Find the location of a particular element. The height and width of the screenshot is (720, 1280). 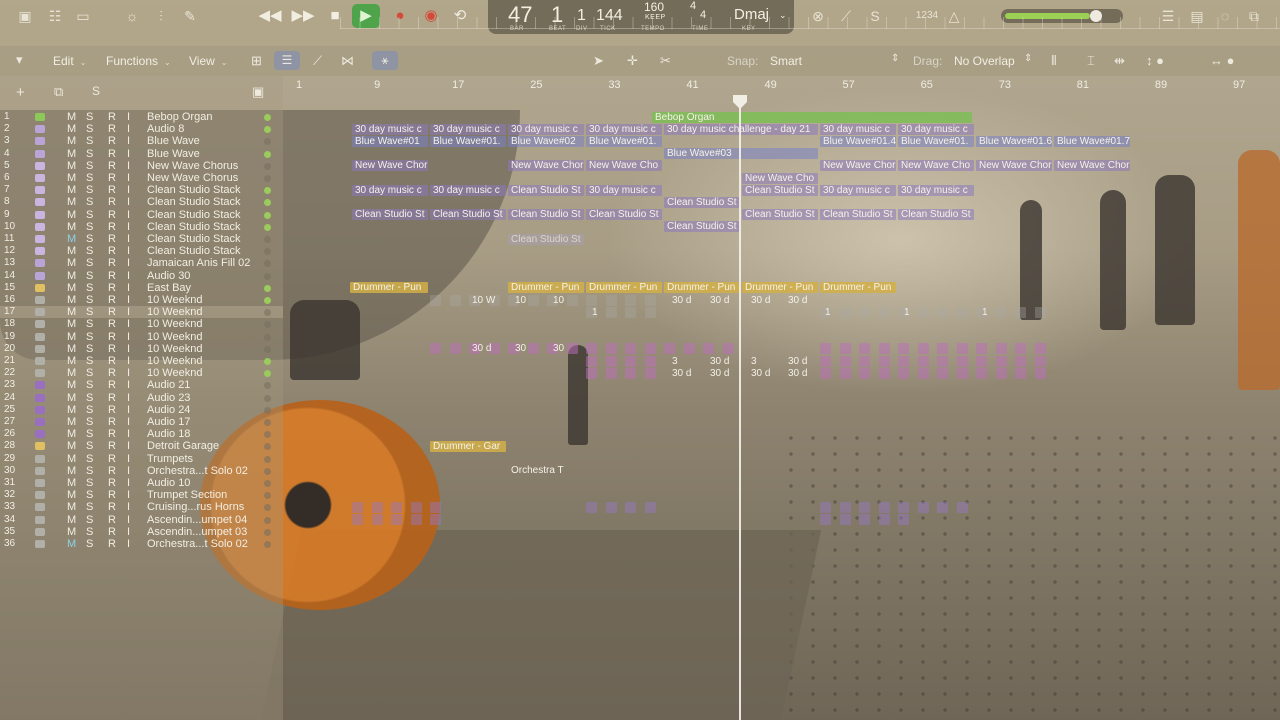

track-name: Orchestra...t Solo 02 is located at coordinates (206, 471).